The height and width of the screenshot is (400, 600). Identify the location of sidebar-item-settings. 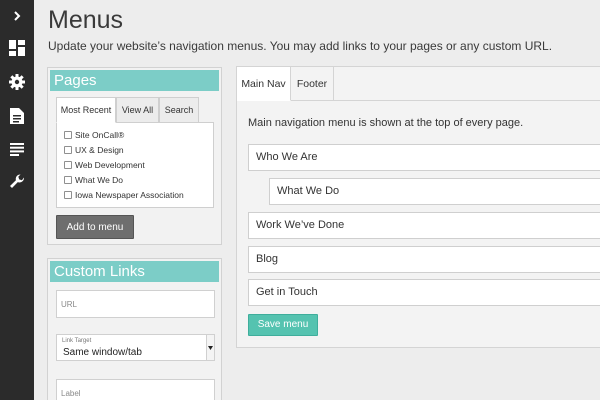
(17, 82).